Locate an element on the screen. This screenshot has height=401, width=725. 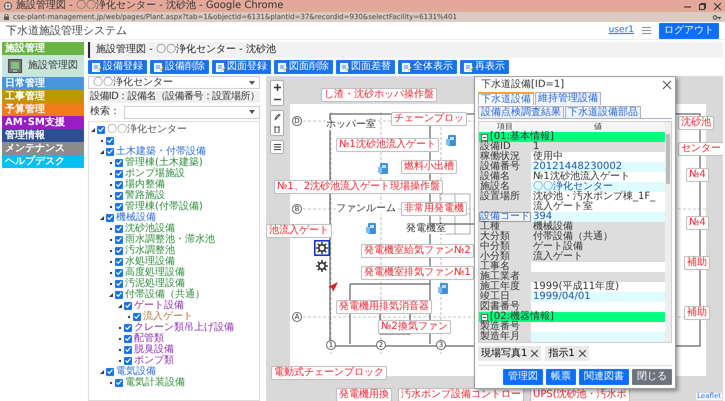
dialog-tab: 下水道設備 is located at coordinates (506, 98).